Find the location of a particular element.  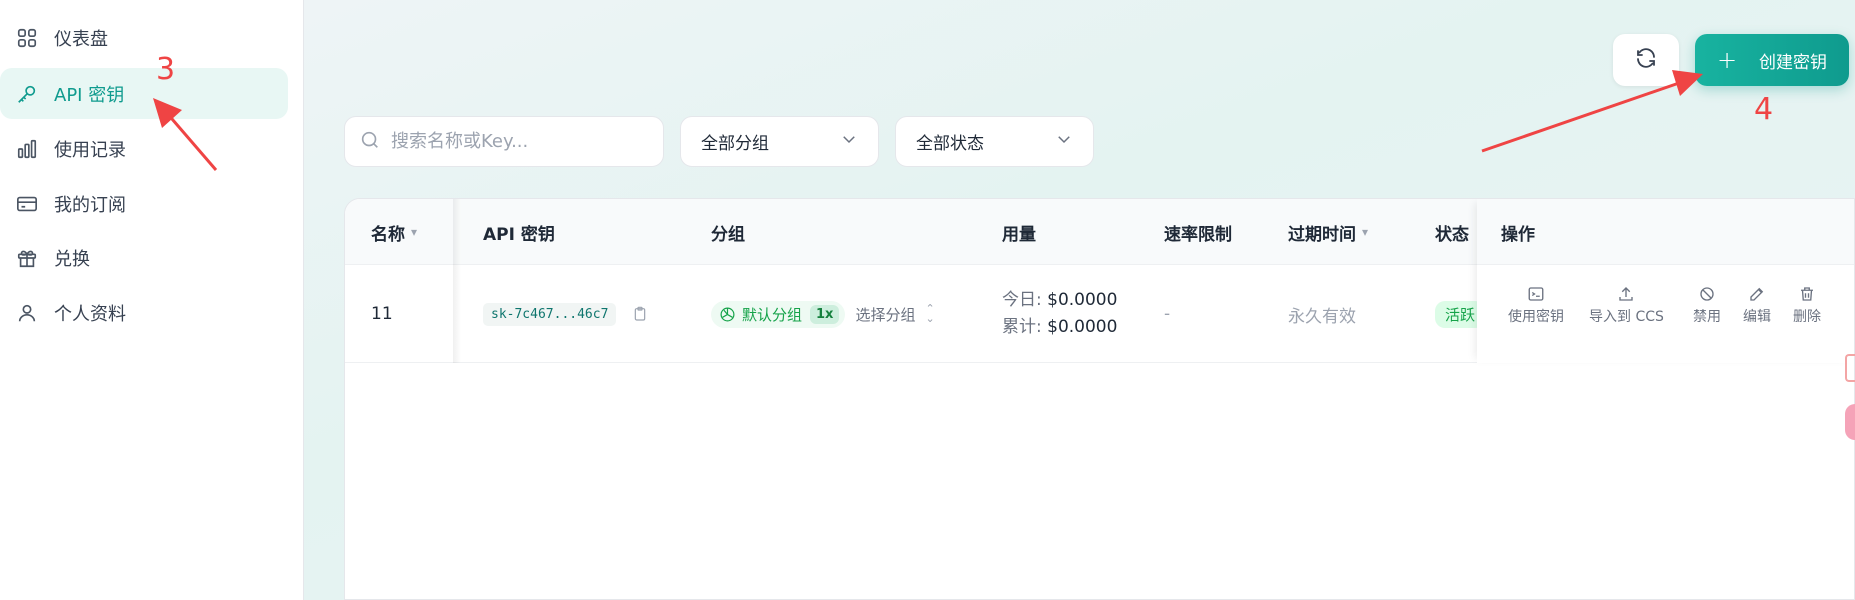

column-header-usage: 用量 is located at coordinates (1019, 232).